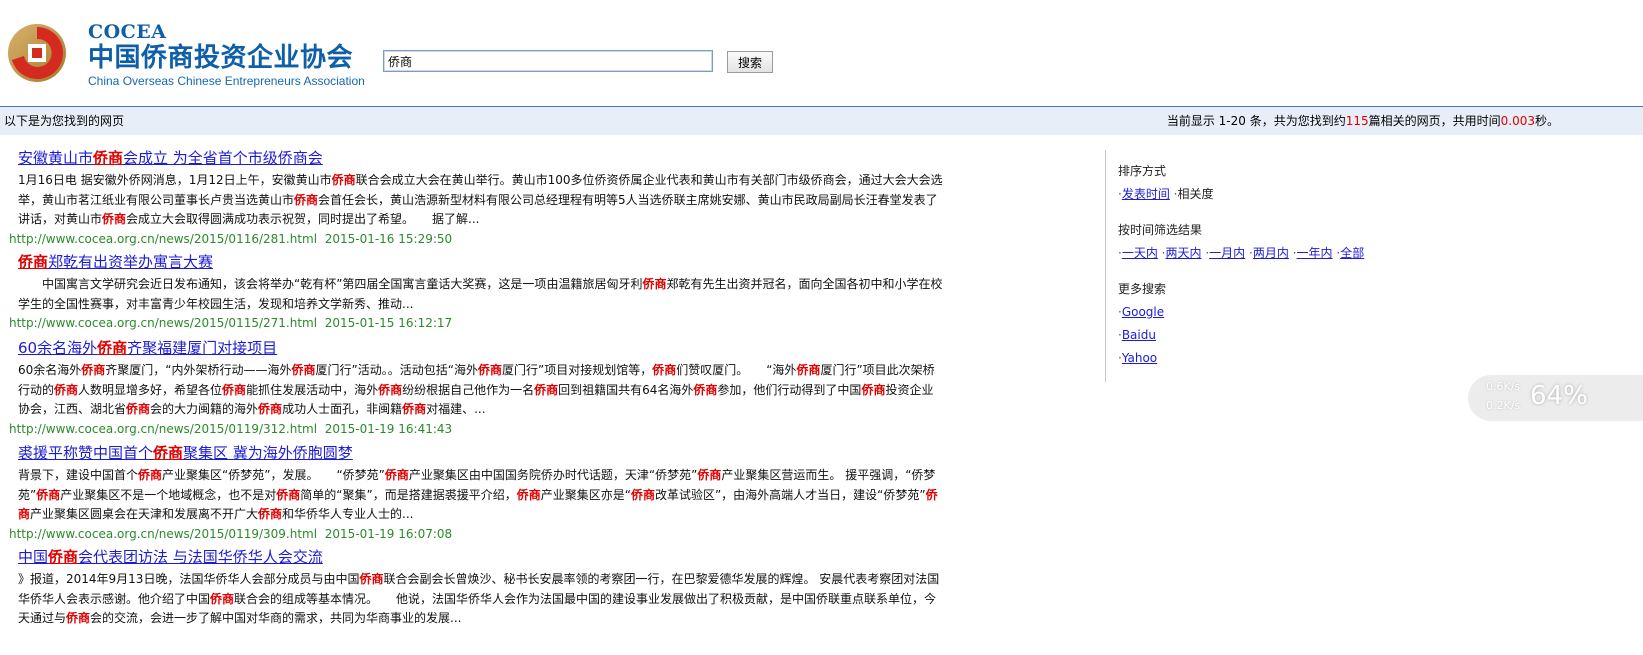 The image size is (1643, 655). What do you see at coordinates (790, 494) in the screenshot?
I see `snippet-text: 改革试验区”，由海外高端人才当日，建设“侨梦苑”` at bounding box center [790, 494].